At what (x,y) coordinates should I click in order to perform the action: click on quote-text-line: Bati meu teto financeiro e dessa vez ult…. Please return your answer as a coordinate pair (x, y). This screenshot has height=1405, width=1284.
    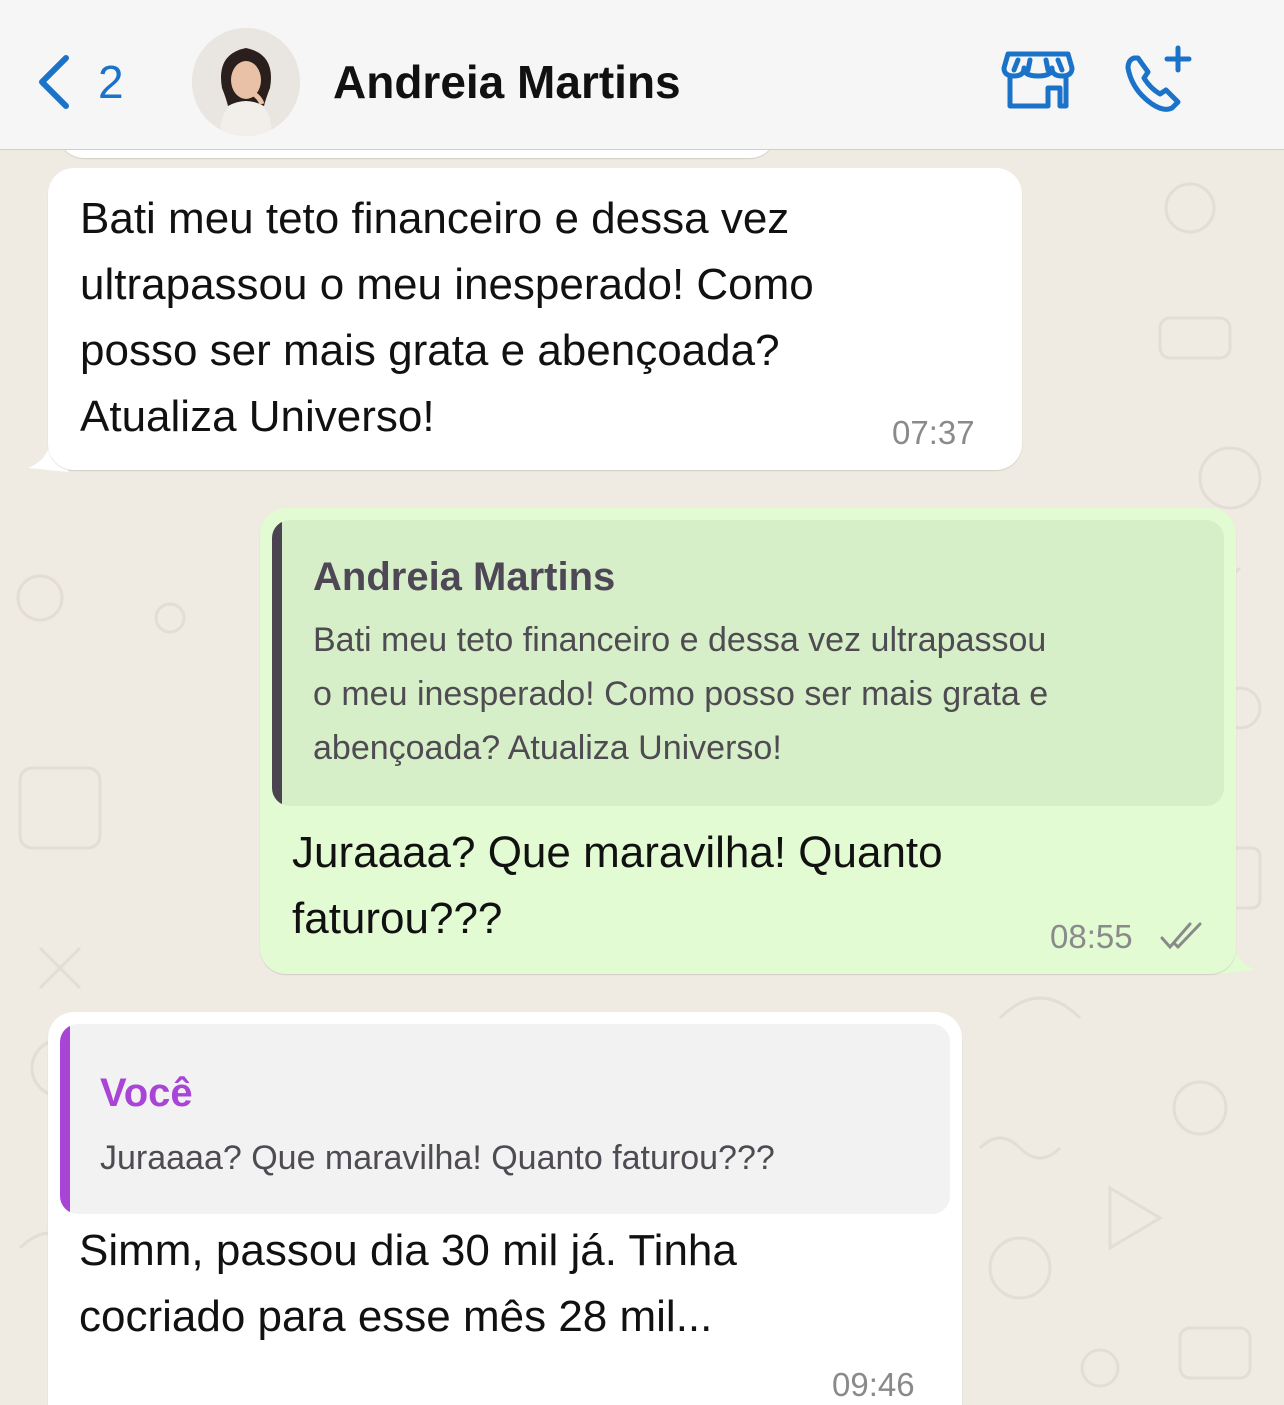
    Looking at the image, I should click on (680, 640).